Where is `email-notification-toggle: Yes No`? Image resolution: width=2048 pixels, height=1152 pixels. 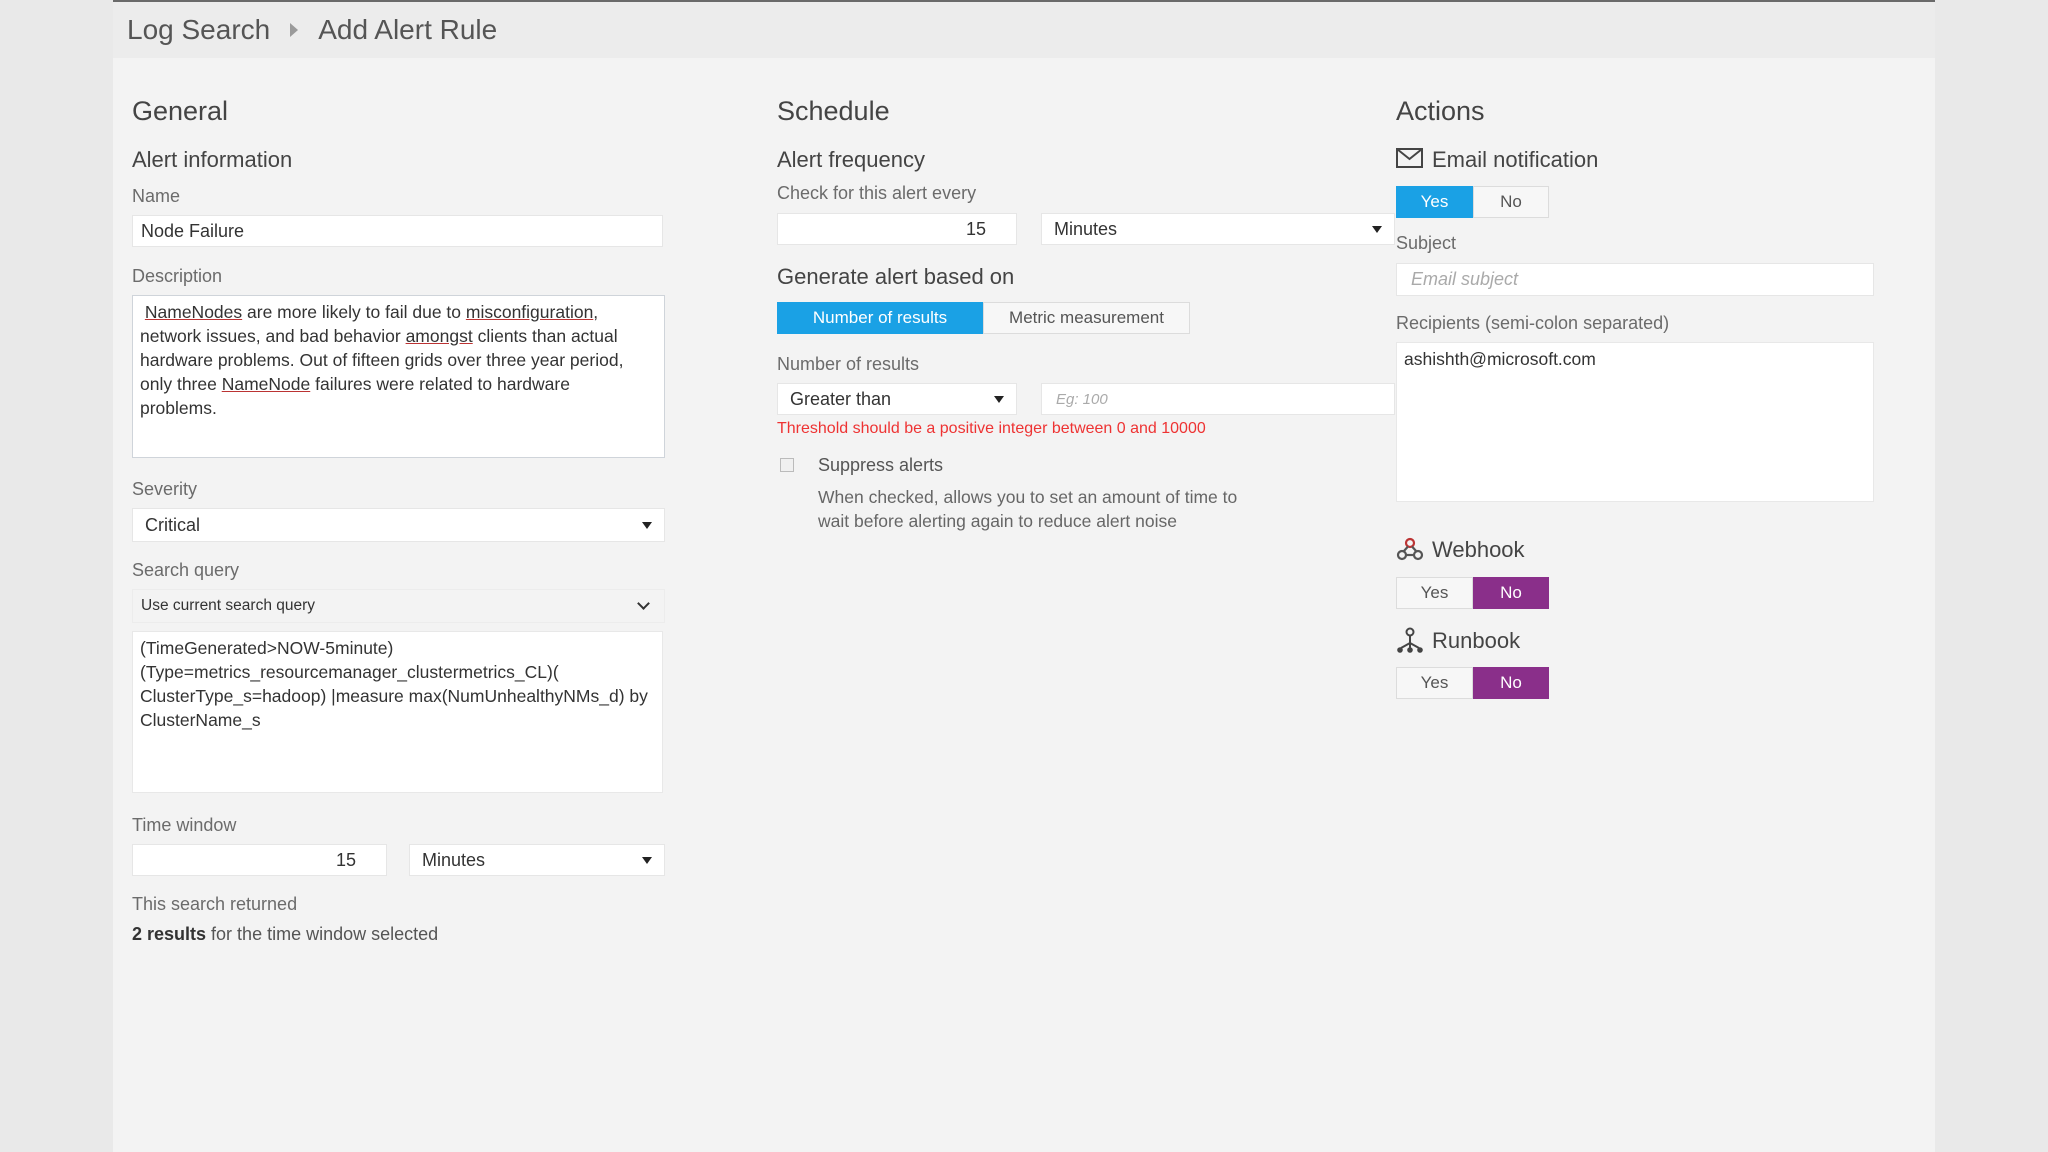 email-notification-toggle: Yes No is located at coordinates (1472, 202).